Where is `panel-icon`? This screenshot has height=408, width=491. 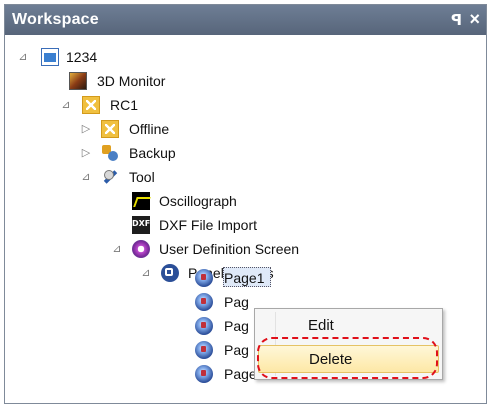 panel-icon is located at coordinates (170, 273).